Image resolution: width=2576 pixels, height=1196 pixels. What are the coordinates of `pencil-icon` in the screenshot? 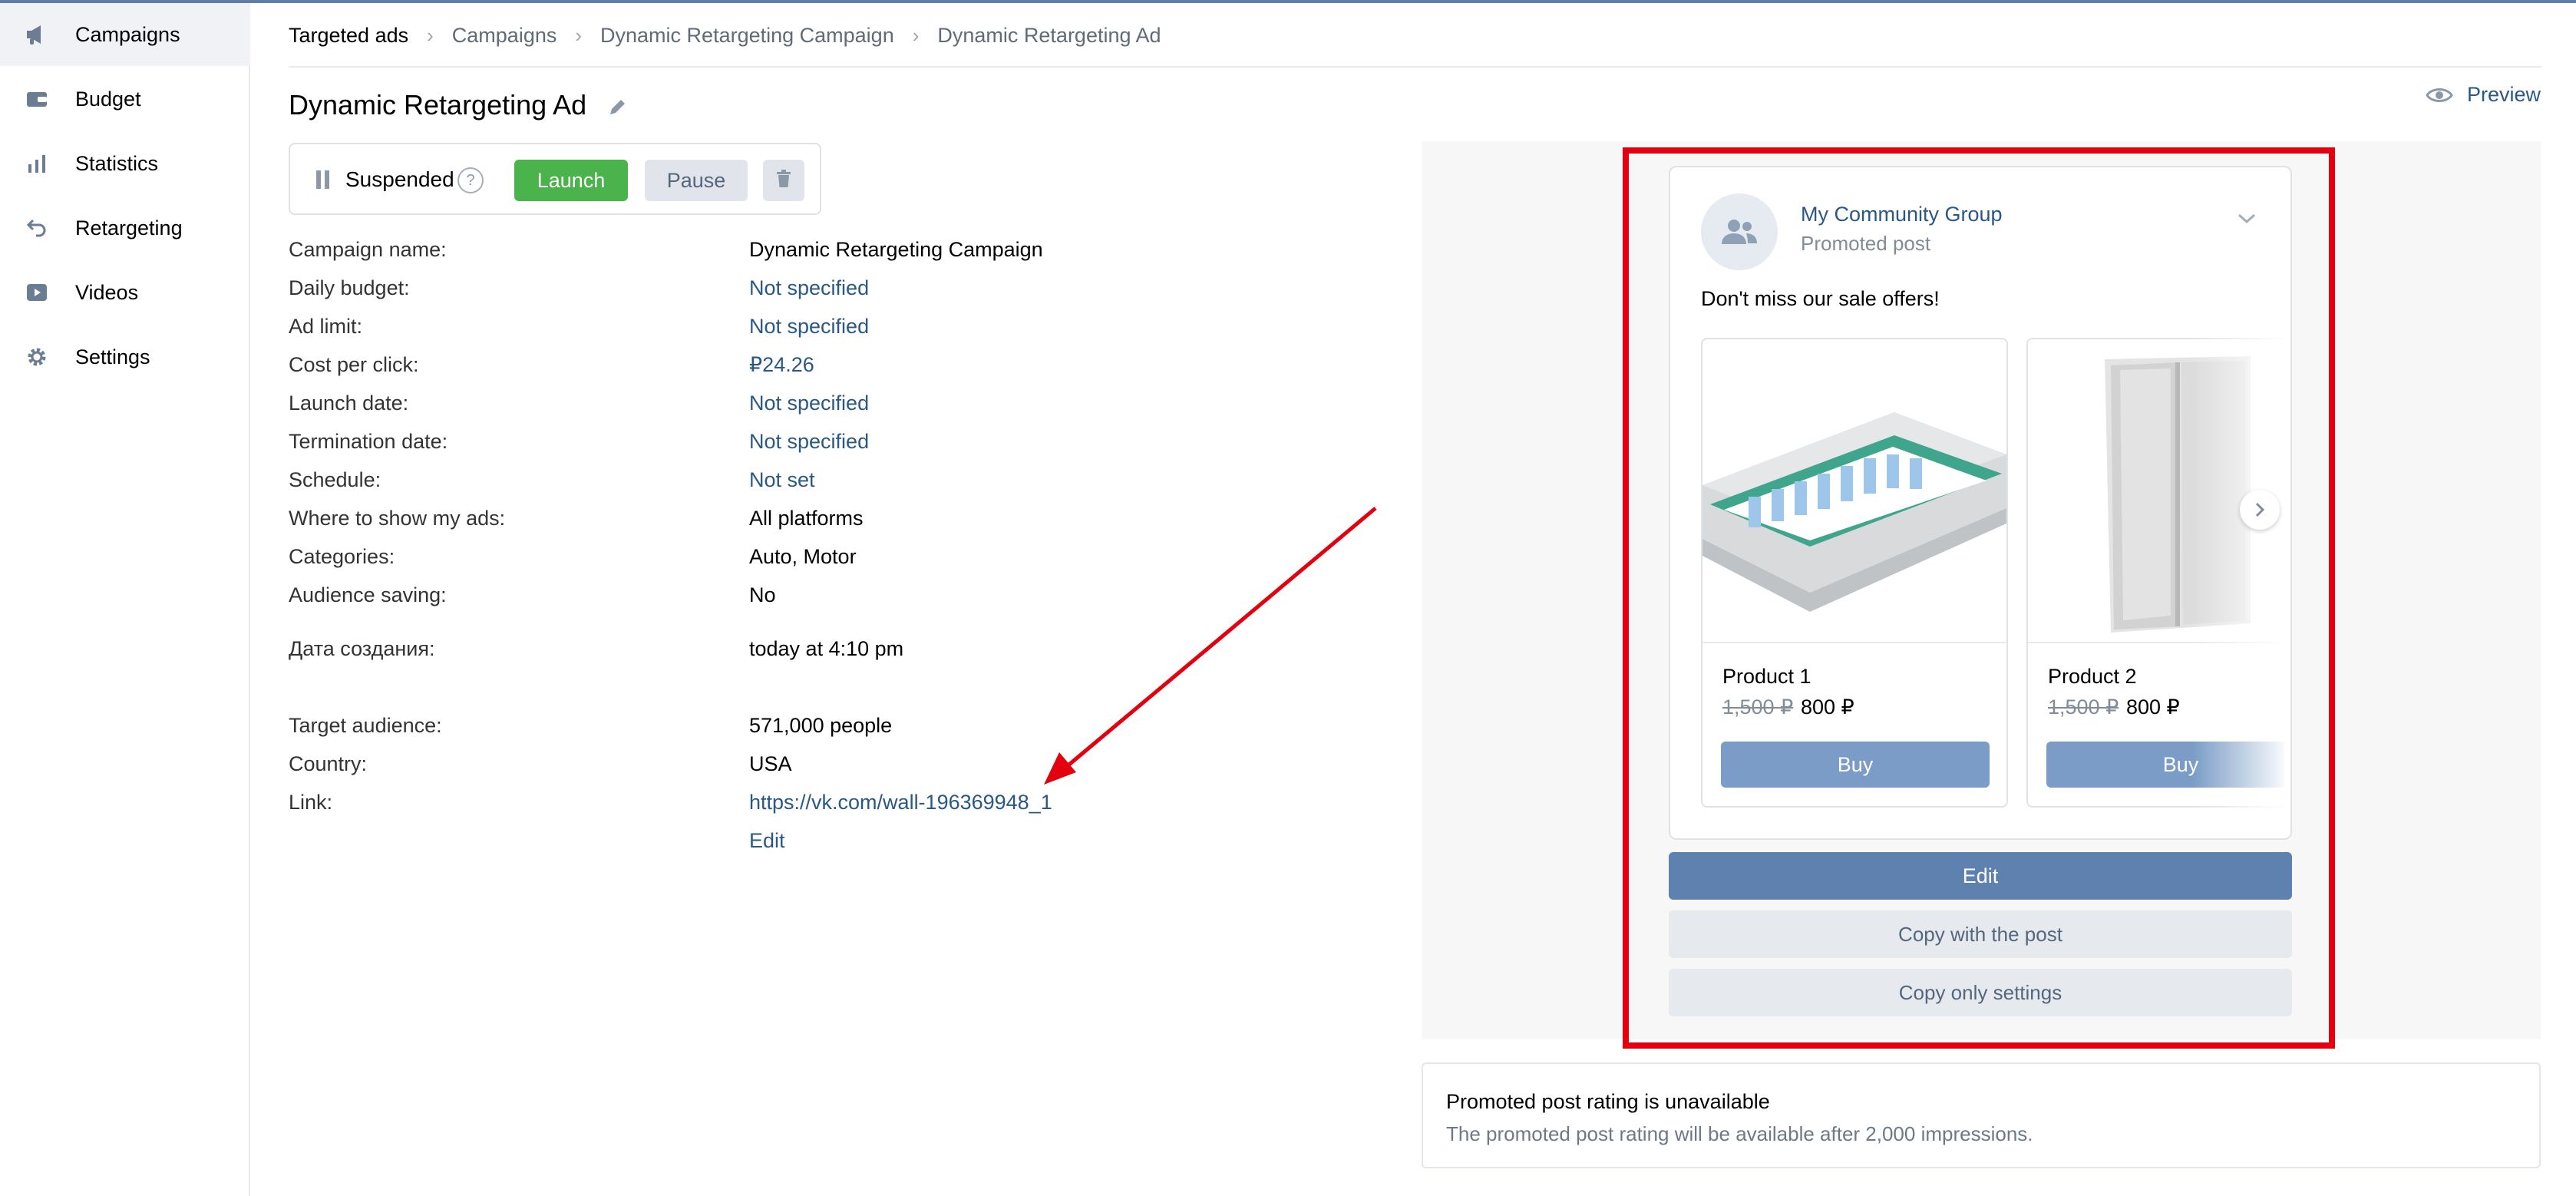 It's located at (617, 106).